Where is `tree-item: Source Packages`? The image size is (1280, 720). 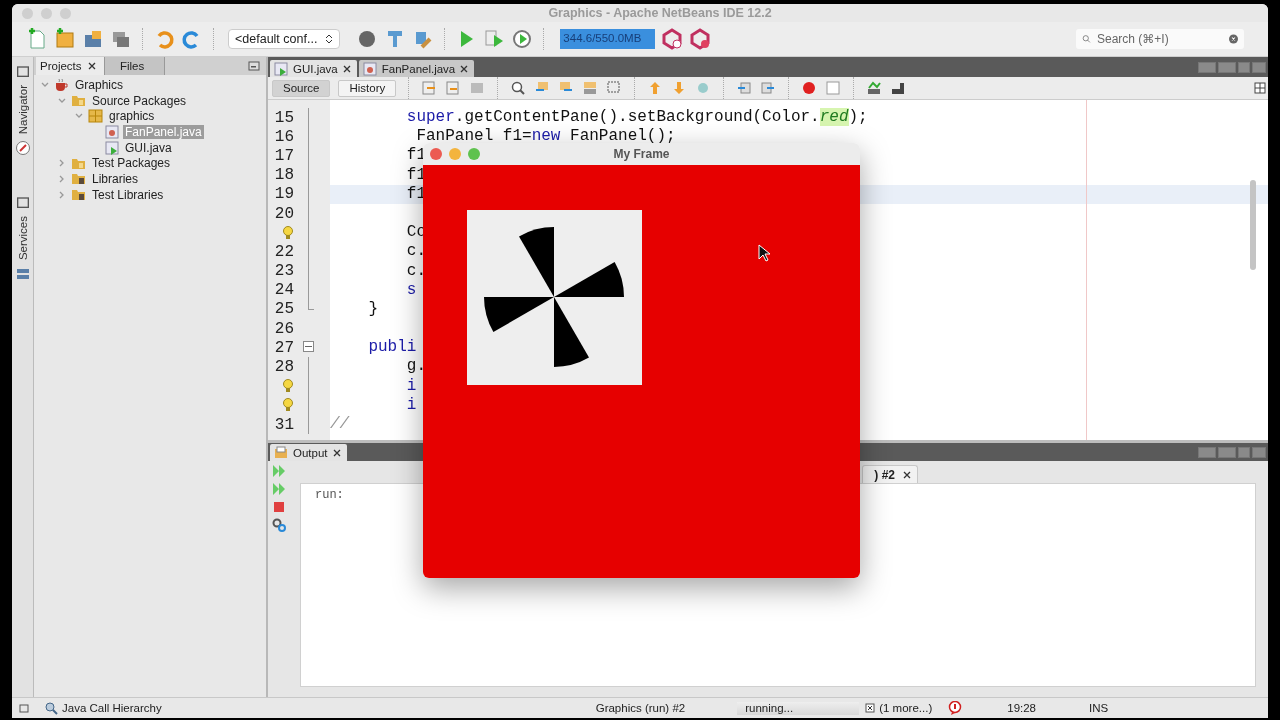
tree-item: Source Packages is located at coordinates (139, 100).